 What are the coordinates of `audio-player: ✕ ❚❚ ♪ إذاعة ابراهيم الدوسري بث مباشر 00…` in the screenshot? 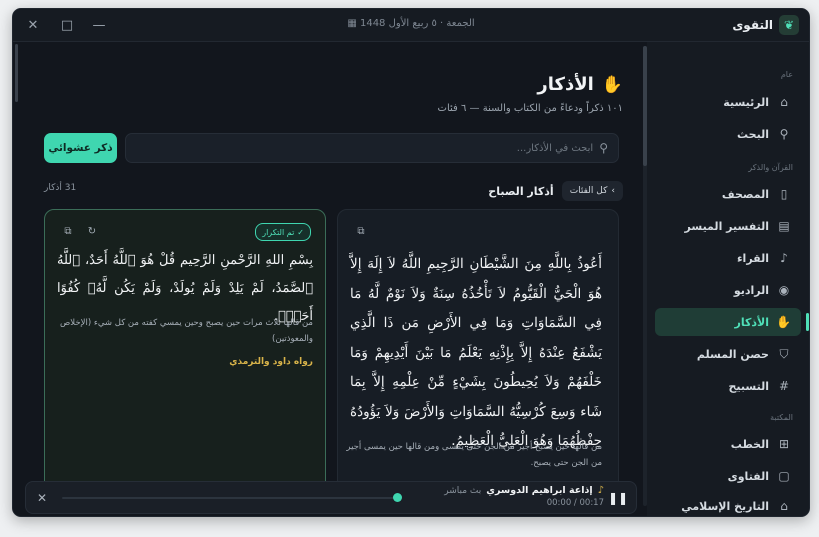 It's located at (331, 497).